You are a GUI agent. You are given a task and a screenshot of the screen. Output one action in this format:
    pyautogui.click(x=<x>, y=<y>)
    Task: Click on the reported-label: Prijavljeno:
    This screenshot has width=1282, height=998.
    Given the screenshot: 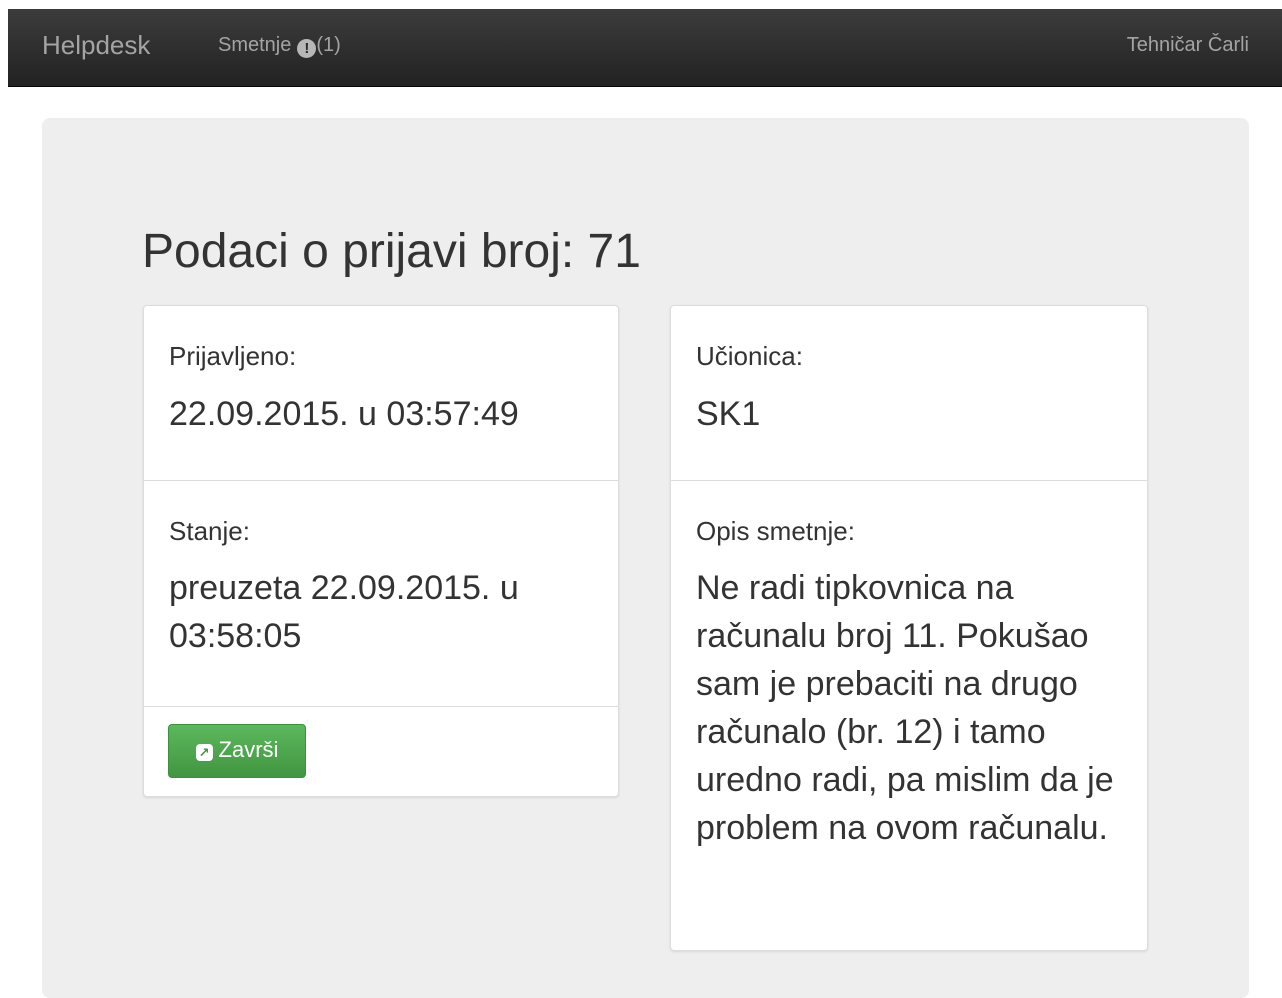 What is the action you would take?
    pyautogui.click(x=233, y=356)
    